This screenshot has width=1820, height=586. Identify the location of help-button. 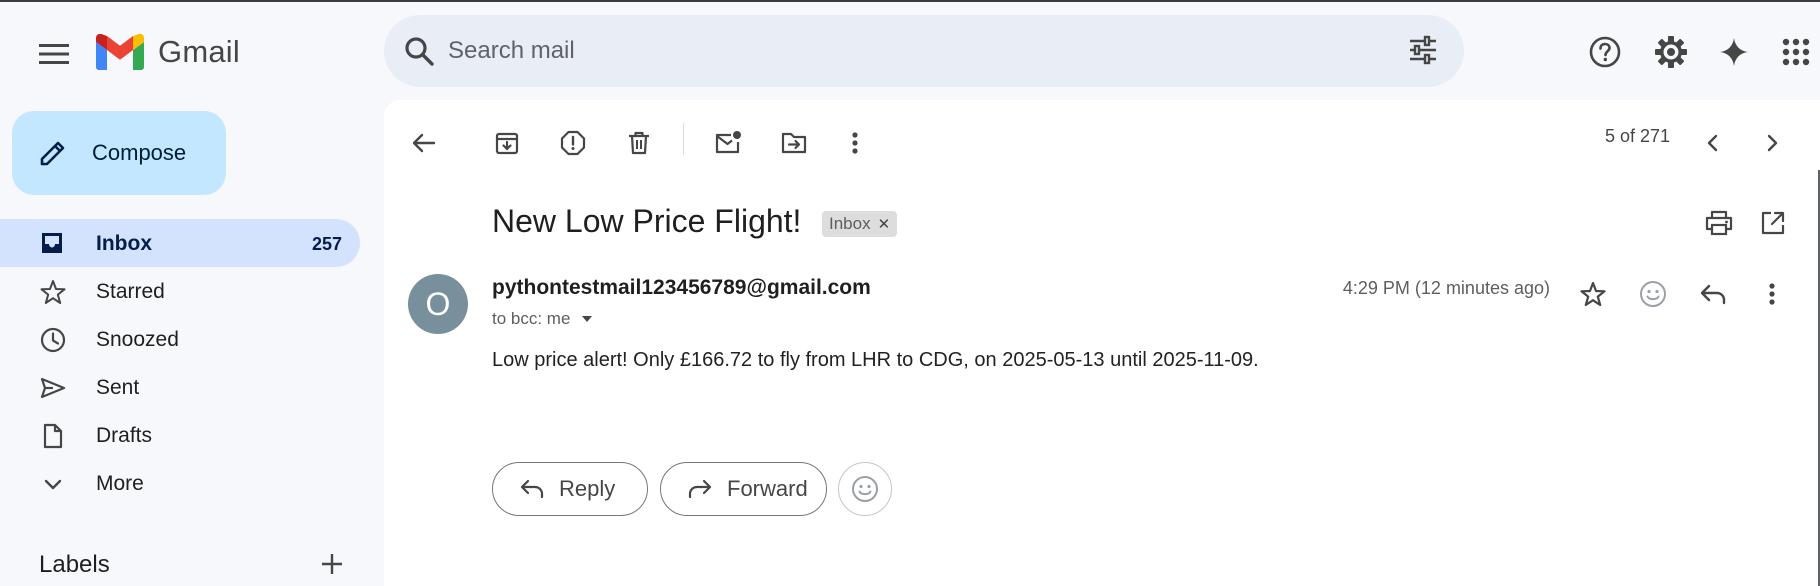
(1605, 52).